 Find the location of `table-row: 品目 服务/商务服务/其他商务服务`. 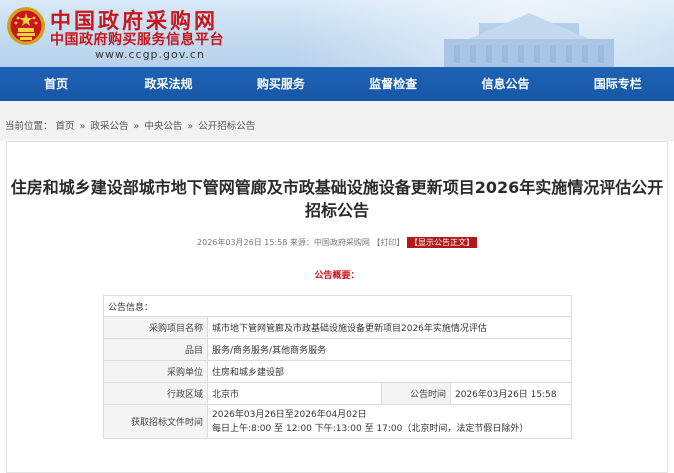

table-row: 品目 服务/商务服务/其他商务服务 is located at coordinates (337, 349).